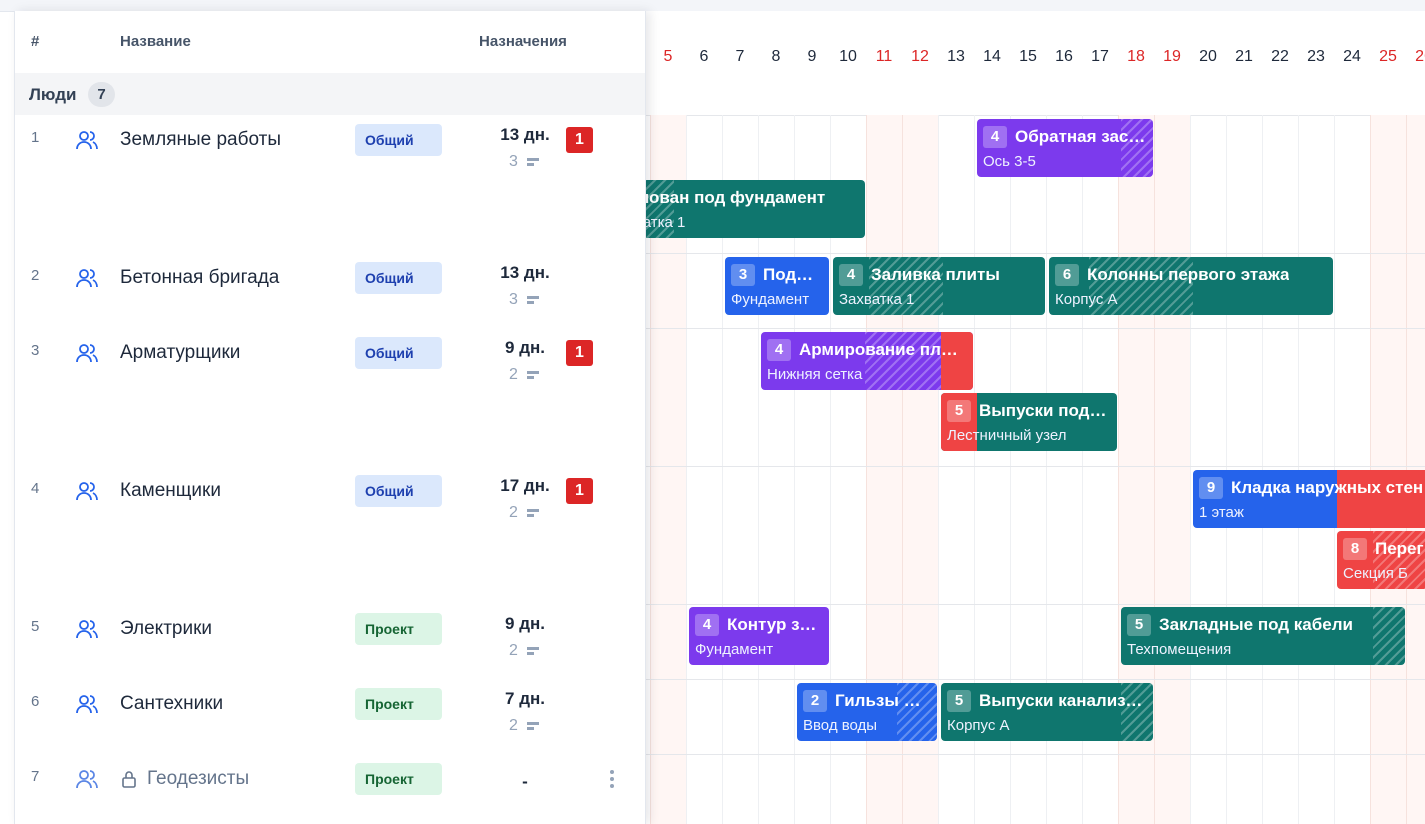  Describe the element at coordinates (198, 779) in the screenshot. I see `resource-name: Геодезисты` at that location.